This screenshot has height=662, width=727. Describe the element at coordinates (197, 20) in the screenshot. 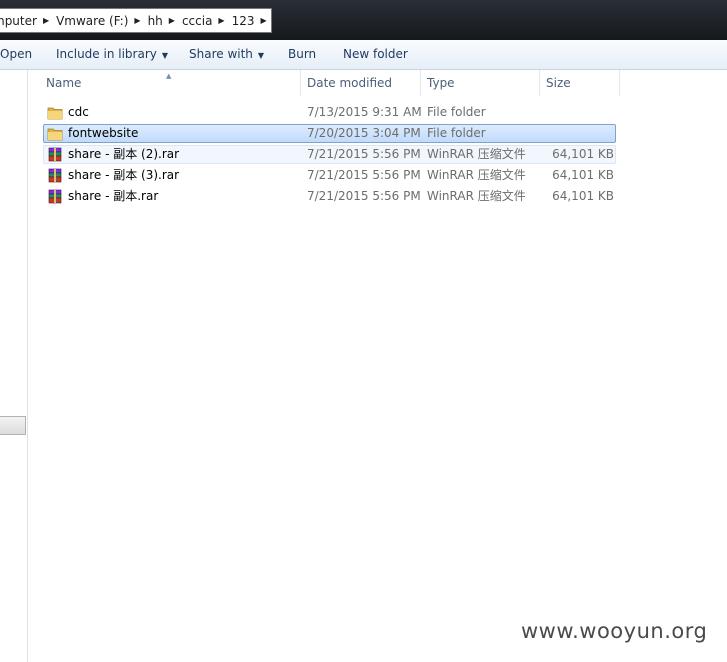

I see `breadcrumb-label: cccia` at that location.